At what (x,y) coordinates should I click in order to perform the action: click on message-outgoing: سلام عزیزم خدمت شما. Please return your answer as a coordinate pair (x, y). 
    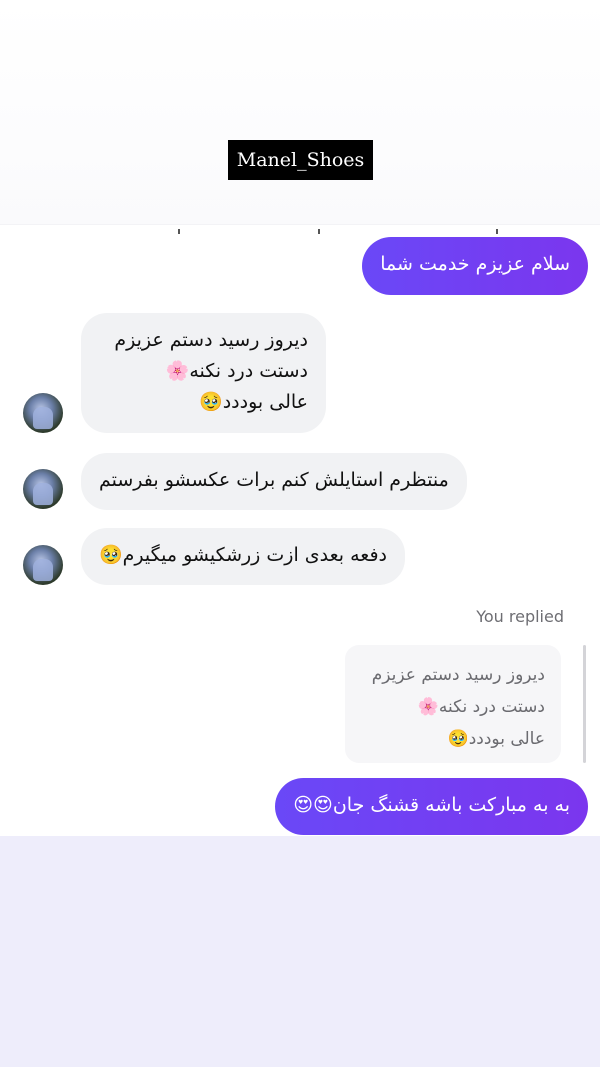
    Looking at the image, I should click on (475, 266).